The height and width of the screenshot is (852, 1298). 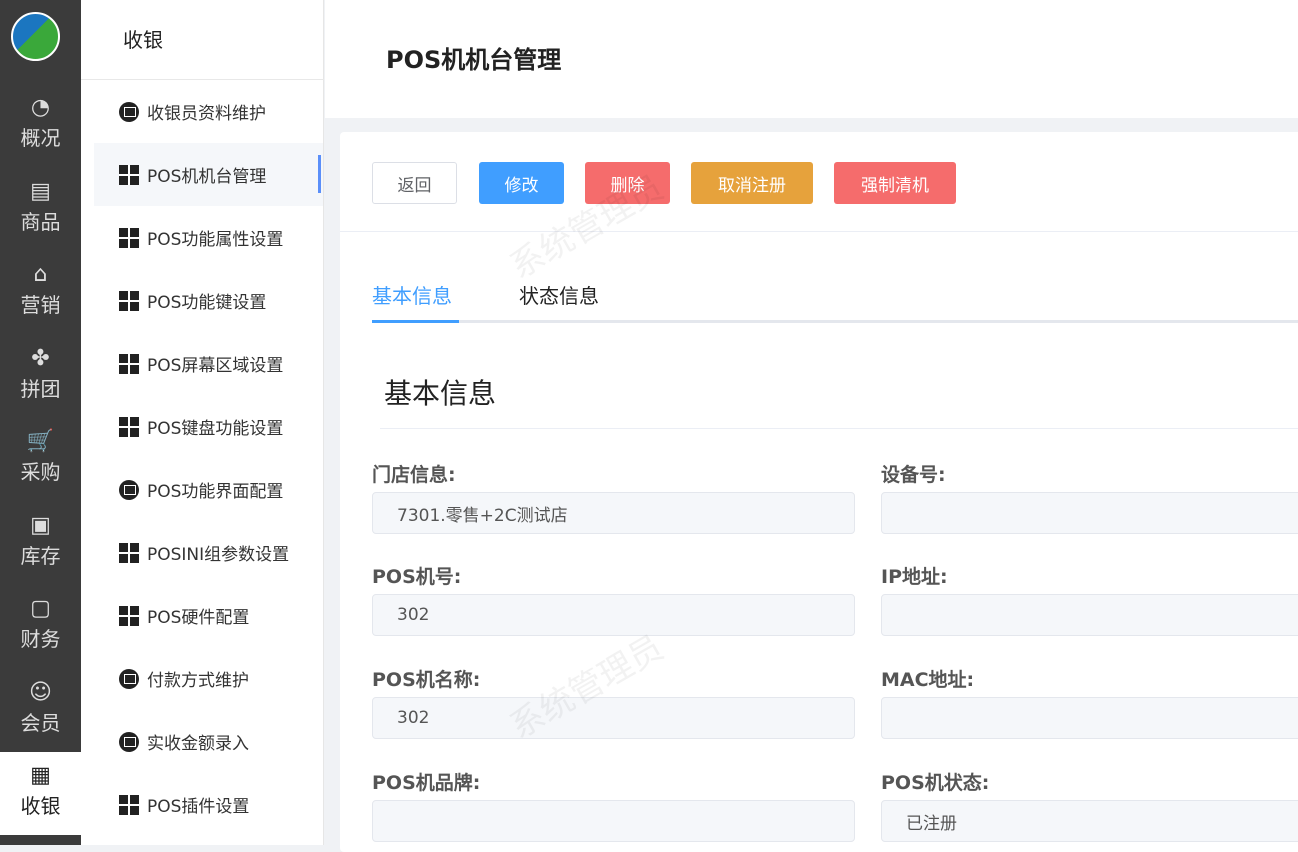 I want to click on nav-item-label: 概况, so click(x=40, y=138).